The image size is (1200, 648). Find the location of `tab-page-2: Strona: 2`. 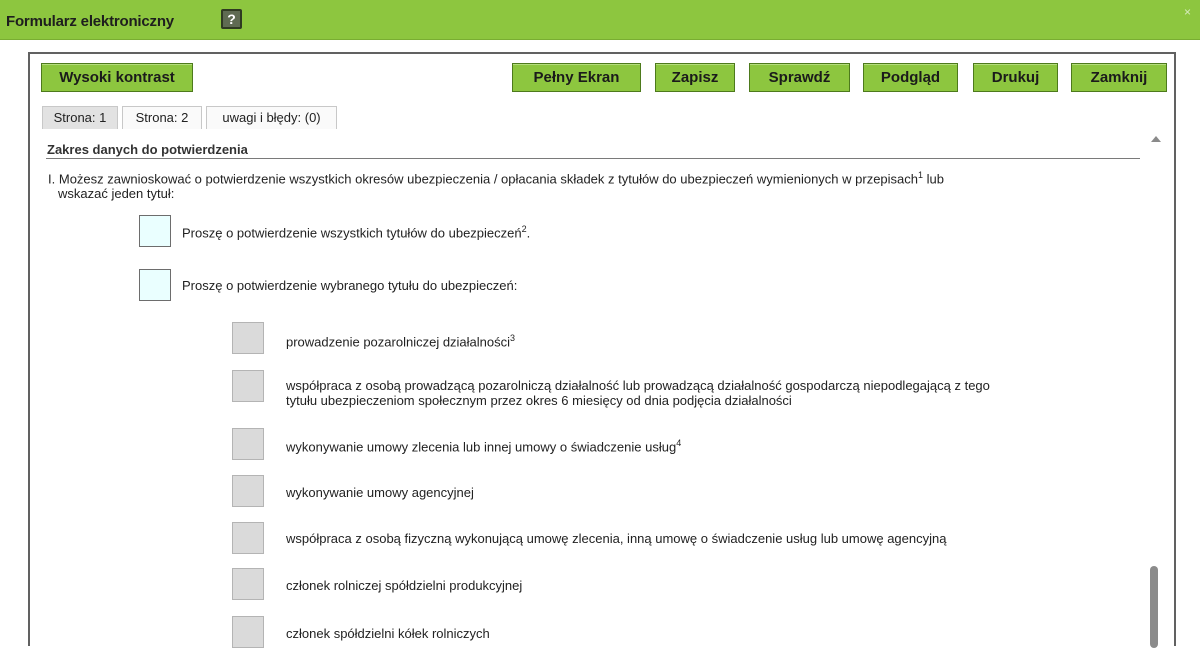

tab-page-2: Strona: 2 is located at coordinates (162, 117).